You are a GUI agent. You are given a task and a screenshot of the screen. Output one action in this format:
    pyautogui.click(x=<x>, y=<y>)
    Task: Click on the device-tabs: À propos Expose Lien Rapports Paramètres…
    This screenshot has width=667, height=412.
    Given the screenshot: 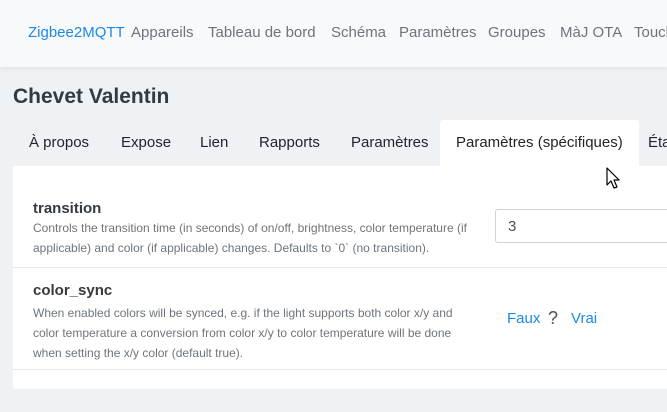 What is the action you would take?
    pyautogui.click(x=340, y=143)
    